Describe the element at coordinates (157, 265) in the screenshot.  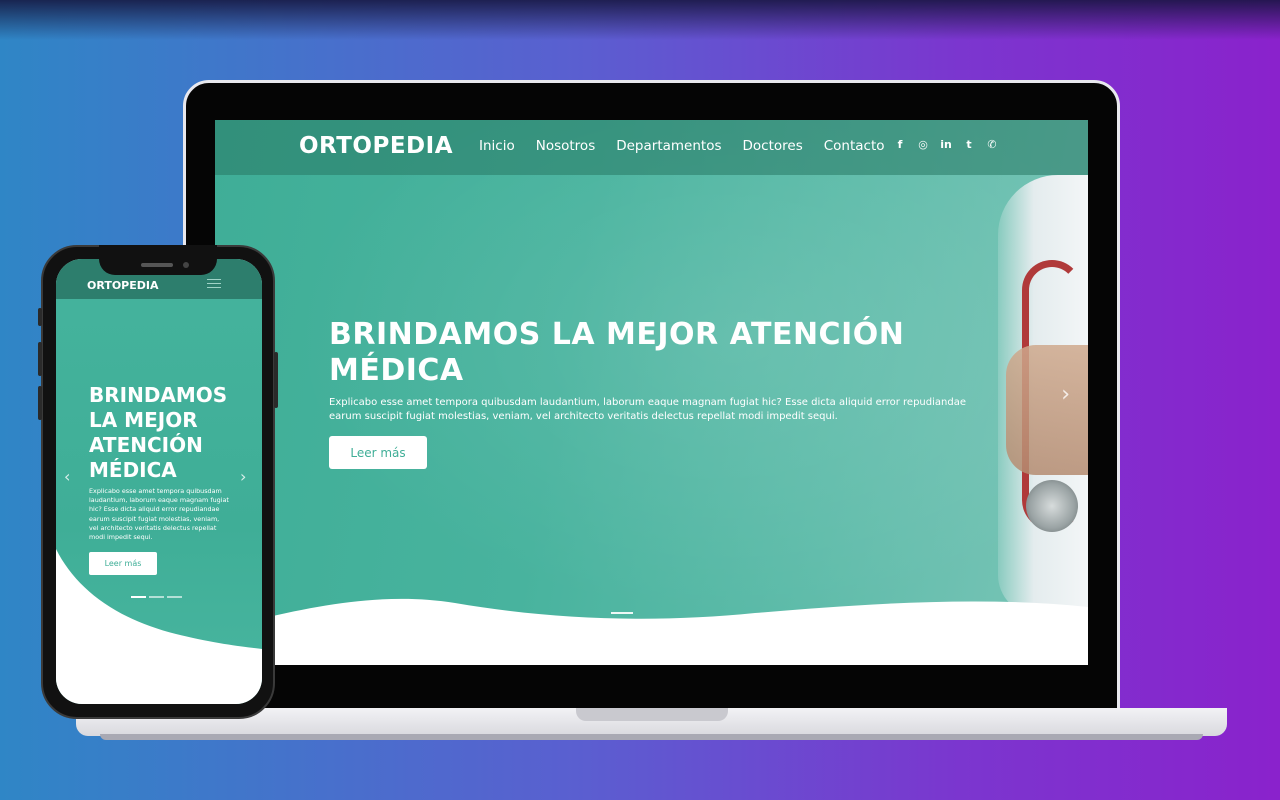
I see `phone-speaker` at that location.